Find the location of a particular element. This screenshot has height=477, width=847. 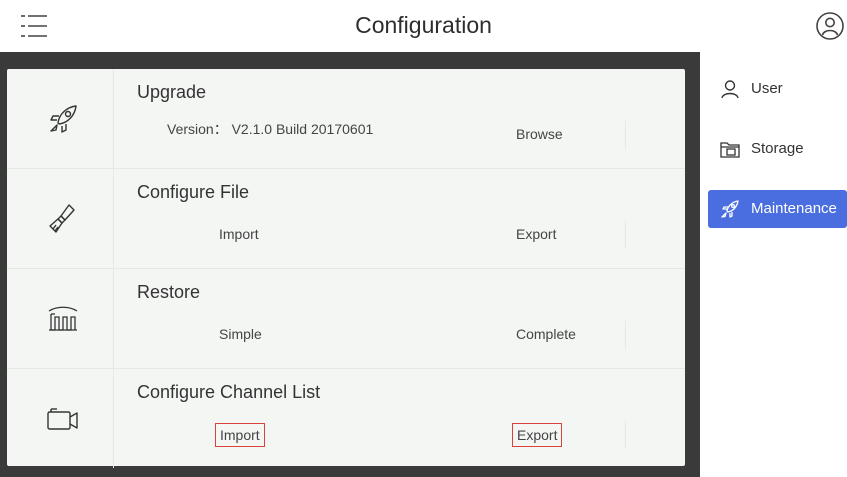

restore-icon is located at coordinates (63, 318).